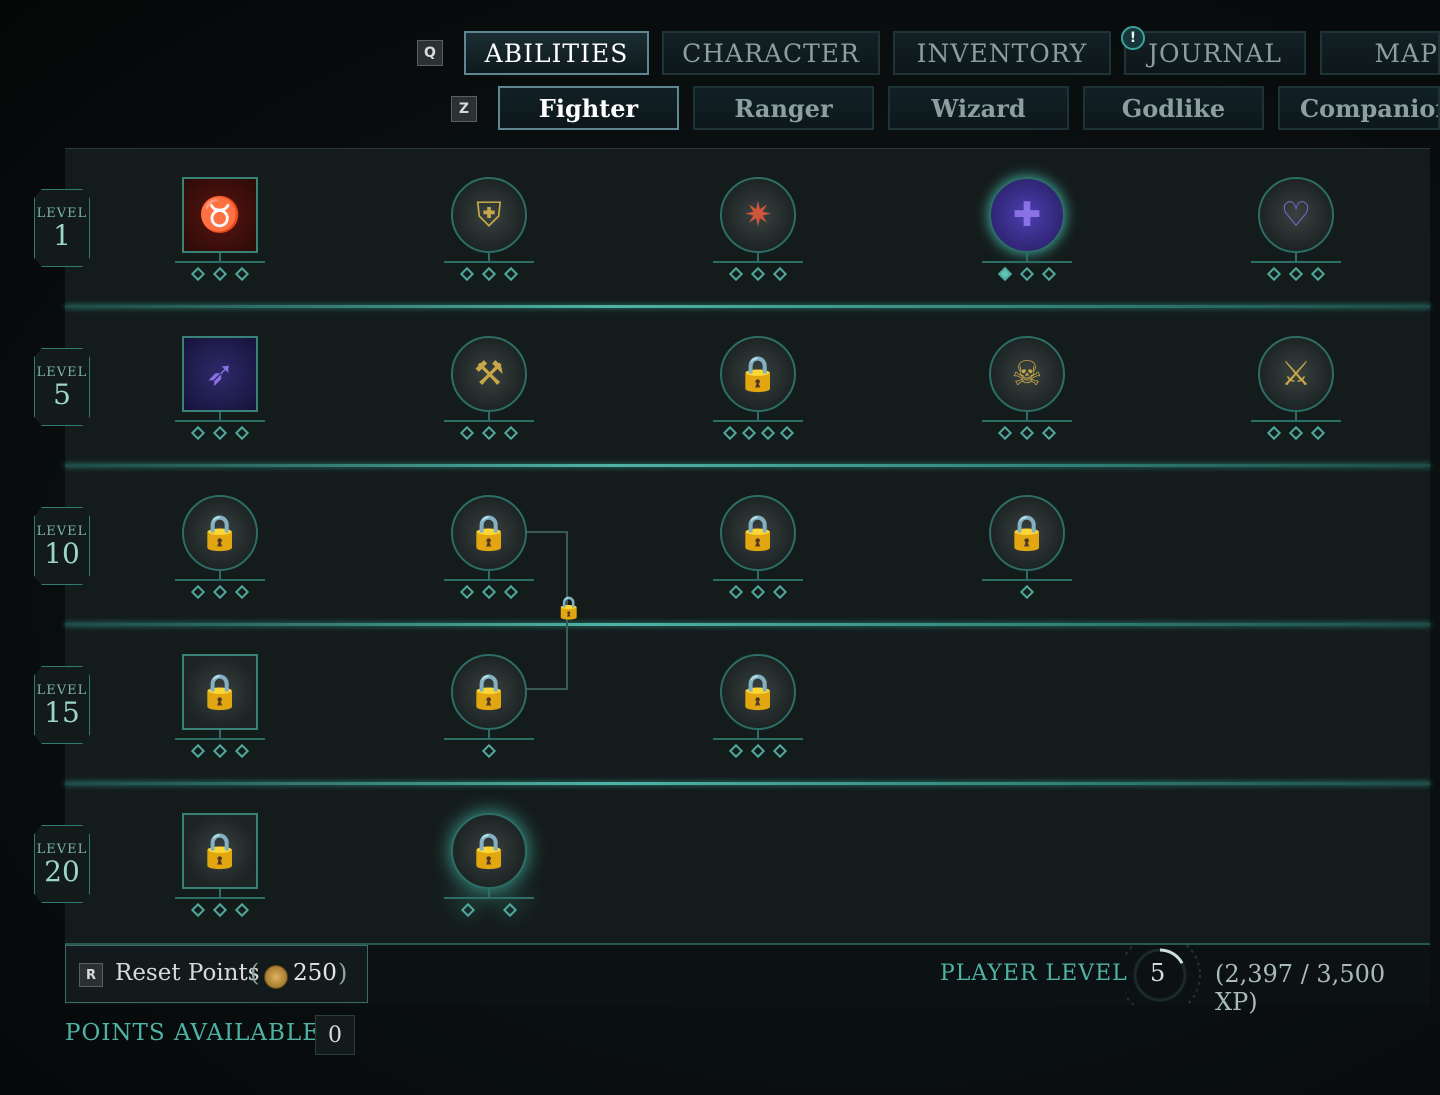  What do you see at coordinates (1027, 374) in the screenshot?
I see `skull-icon: ☠` at bounding box center [1027, 374].